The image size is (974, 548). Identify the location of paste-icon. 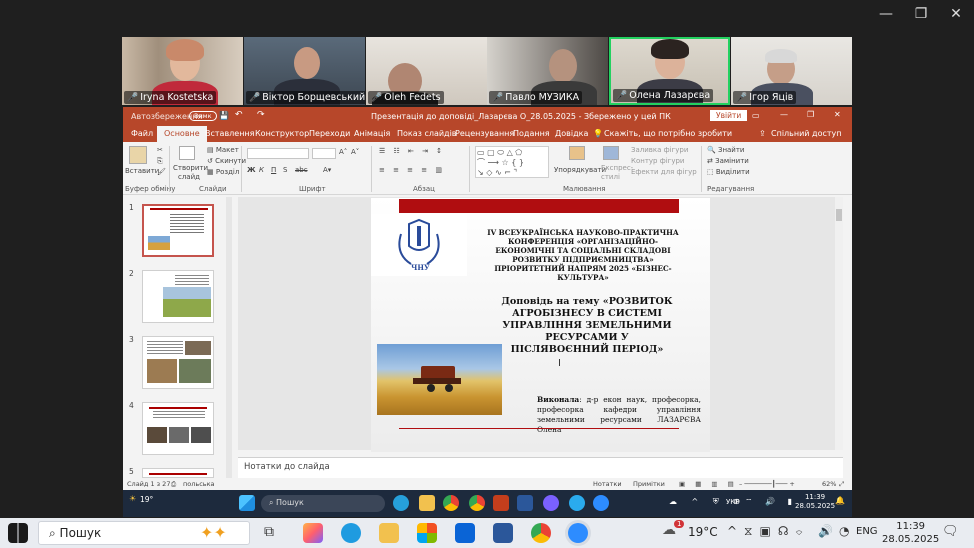
(138, 155).